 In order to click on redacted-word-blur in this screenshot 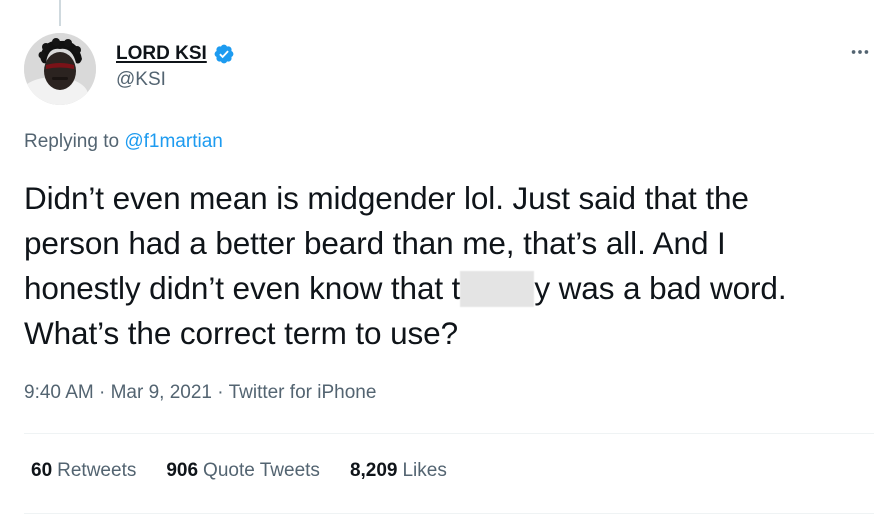, I will do `click(497, 289)`.